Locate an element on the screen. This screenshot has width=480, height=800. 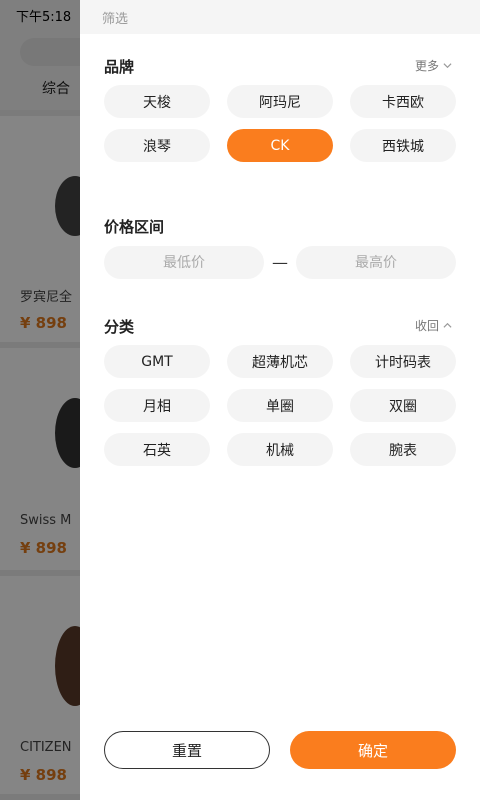
chevron-down-icon is located at coordinates (447, 66).